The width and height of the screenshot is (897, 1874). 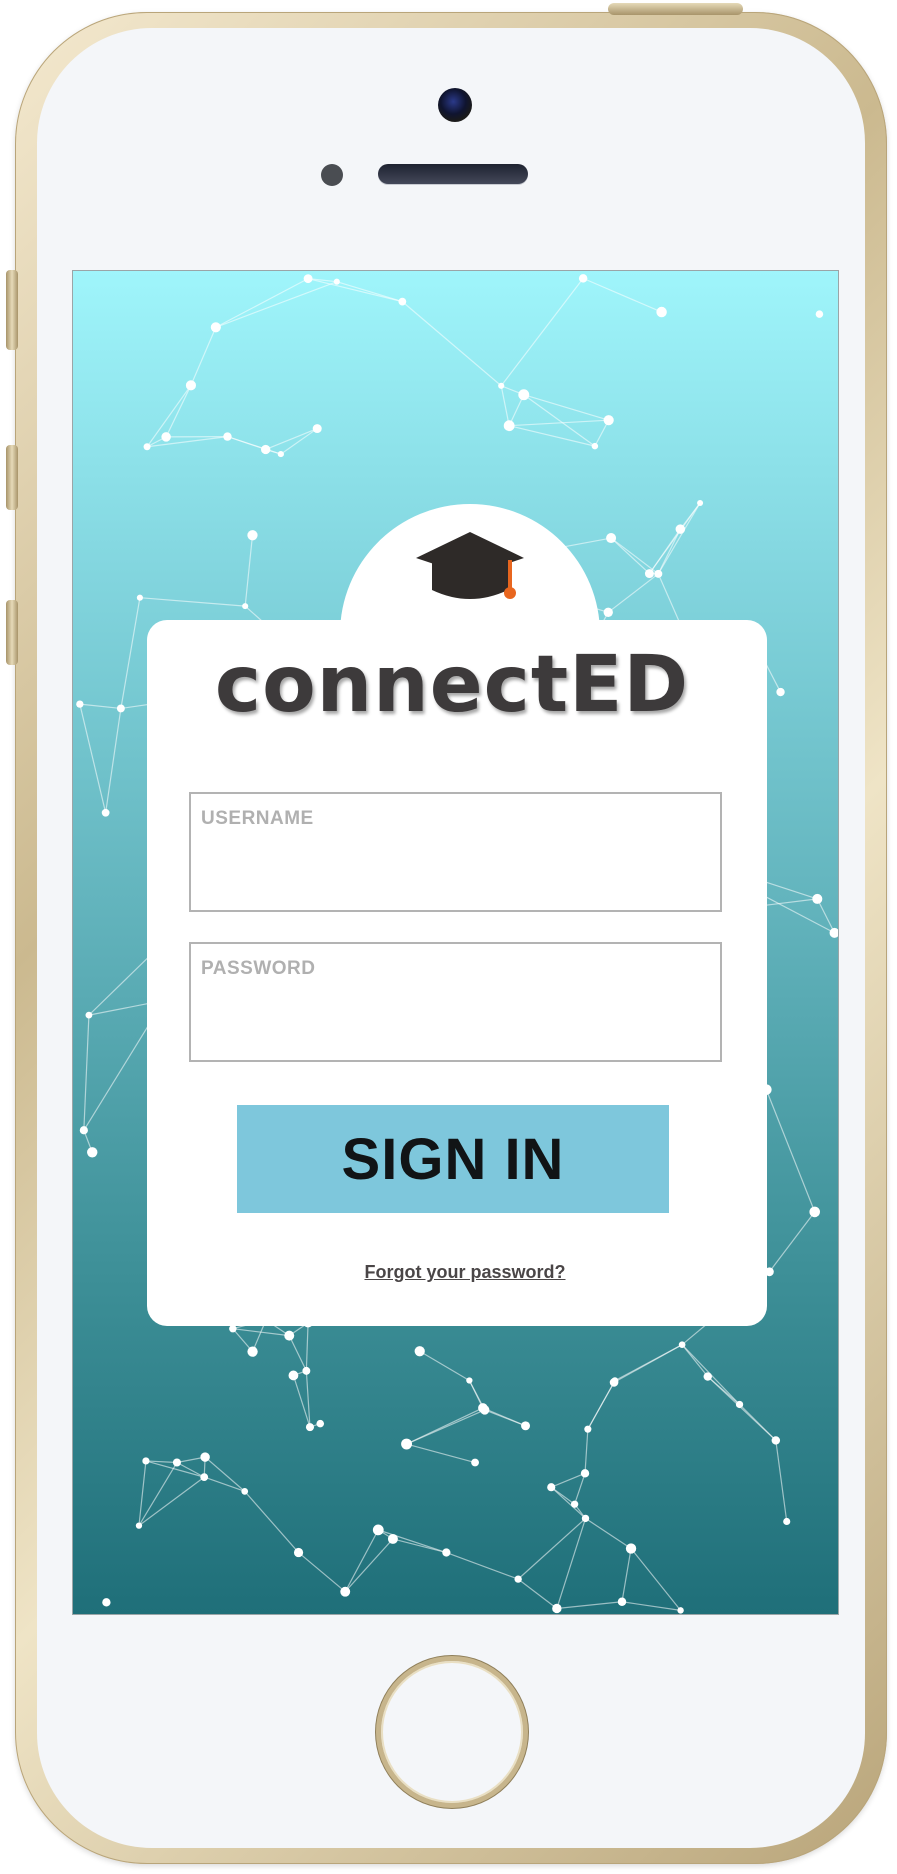 What do you see at coordinates (453, 174) in the screenshot?
I see `earpiece-speaker` at bounding box center [453, 174].